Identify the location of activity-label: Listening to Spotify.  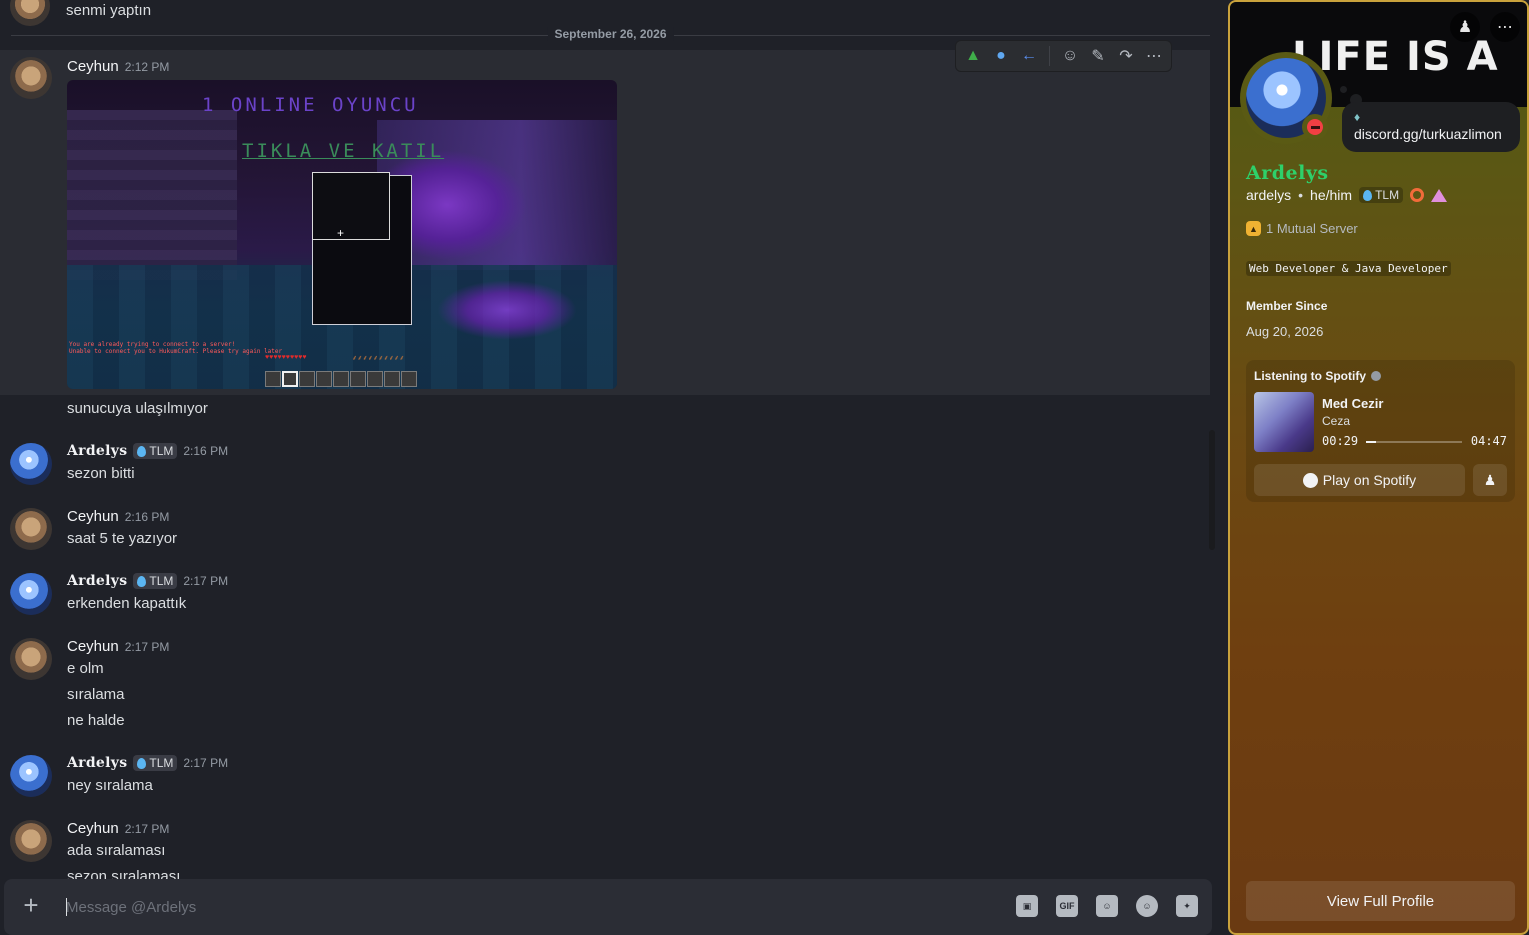
(1310, 376).